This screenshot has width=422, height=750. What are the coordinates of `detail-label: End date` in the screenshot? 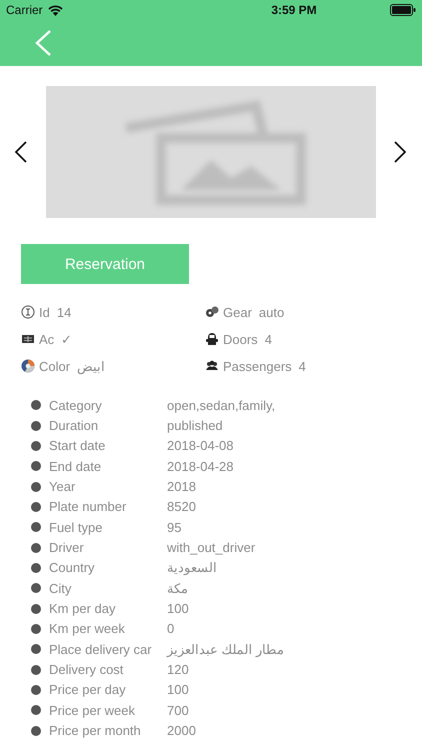 It's located at (75, 466).